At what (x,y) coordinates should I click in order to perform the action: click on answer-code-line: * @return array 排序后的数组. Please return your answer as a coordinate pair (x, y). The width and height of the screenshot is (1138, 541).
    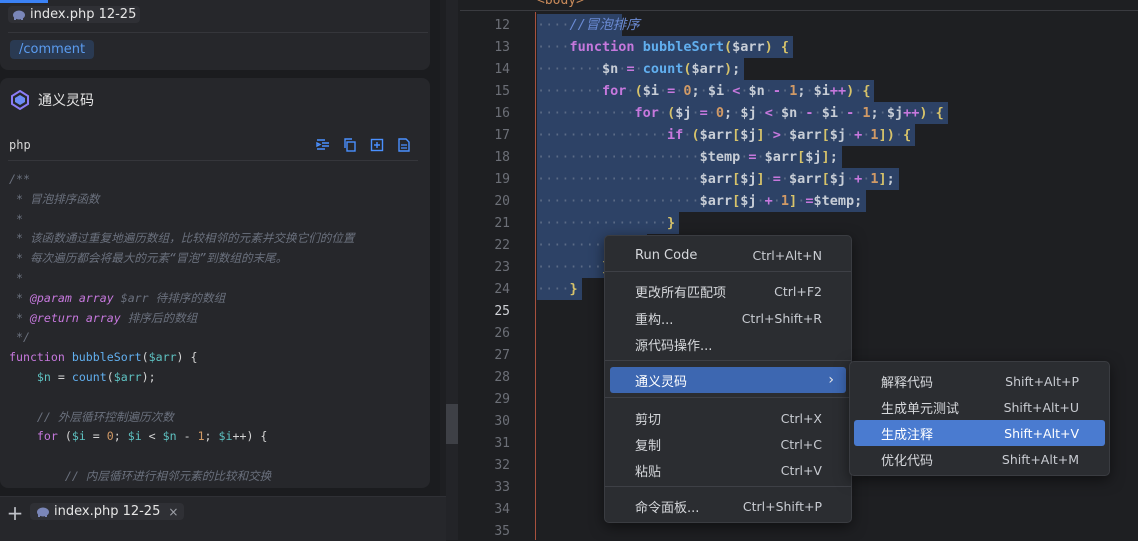
    Looking at the image, I should click on (103, 318).